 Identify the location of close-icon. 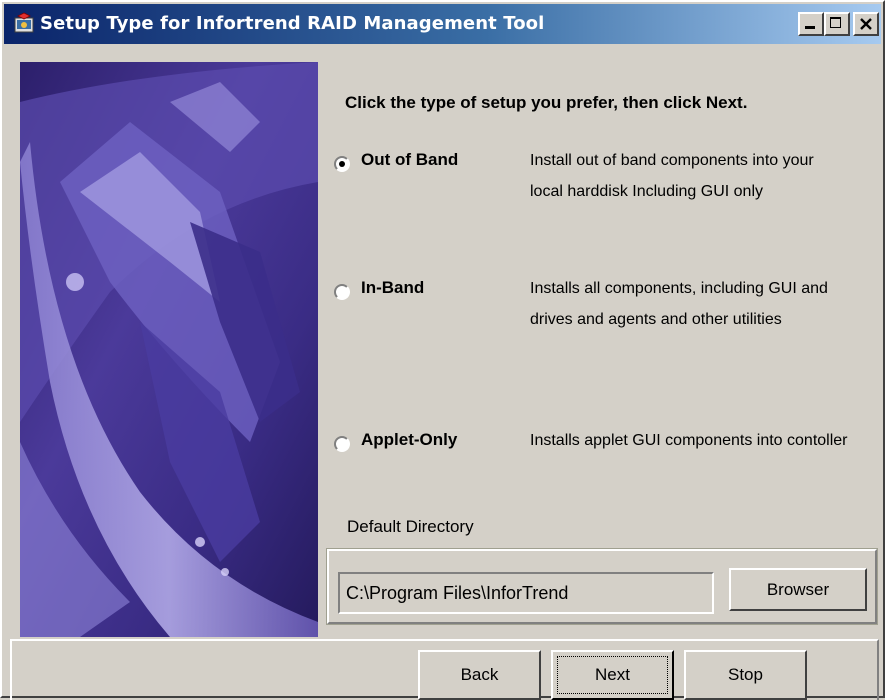
(866, 24).